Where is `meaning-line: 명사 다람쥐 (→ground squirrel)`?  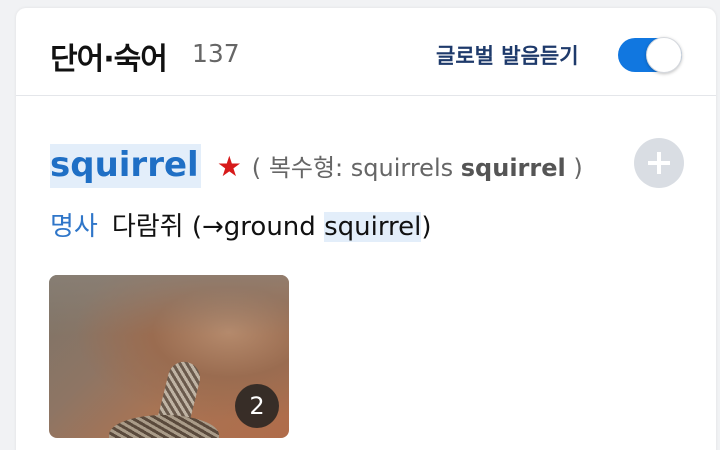 meaning-line: 명사 다람쥐 (→ground squirrel) is located at coordinates (241, 224).